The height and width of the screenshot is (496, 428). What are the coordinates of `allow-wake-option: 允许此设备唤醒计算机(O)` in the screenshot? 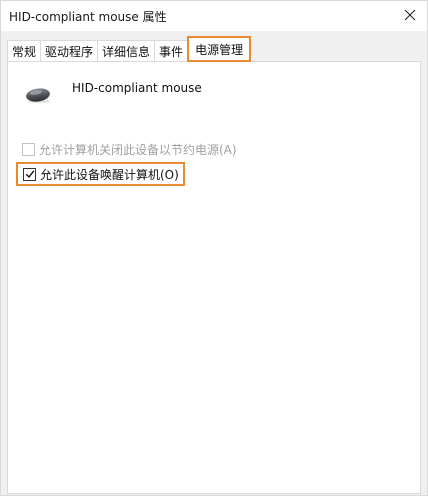 It's located at (100, 174).